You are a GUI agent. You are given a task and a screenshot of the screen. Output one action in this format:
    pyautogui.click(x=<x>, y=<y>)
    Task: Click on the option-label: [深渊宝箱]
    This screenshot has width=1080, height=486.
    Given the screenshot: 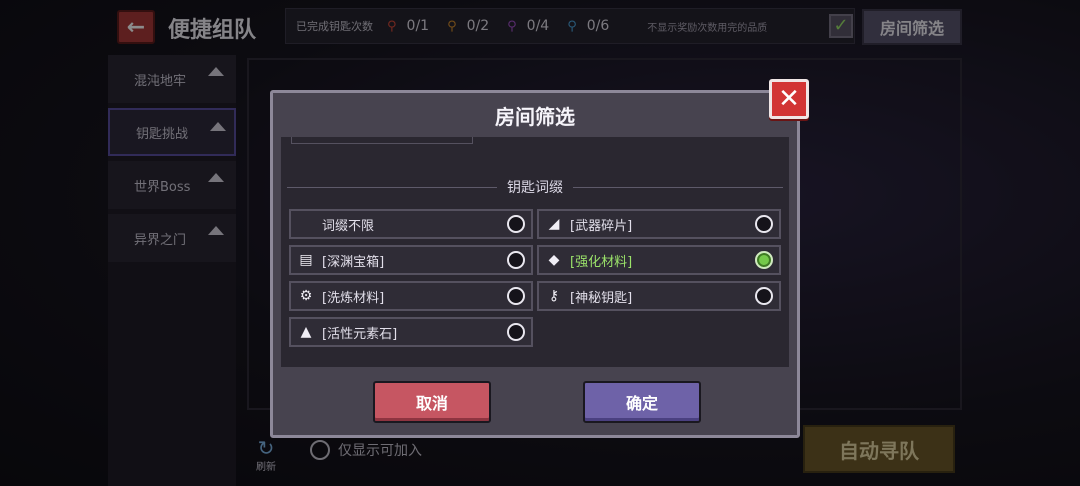 What is the action you would take?
    pyautogui.click(x=353, y=262)
    